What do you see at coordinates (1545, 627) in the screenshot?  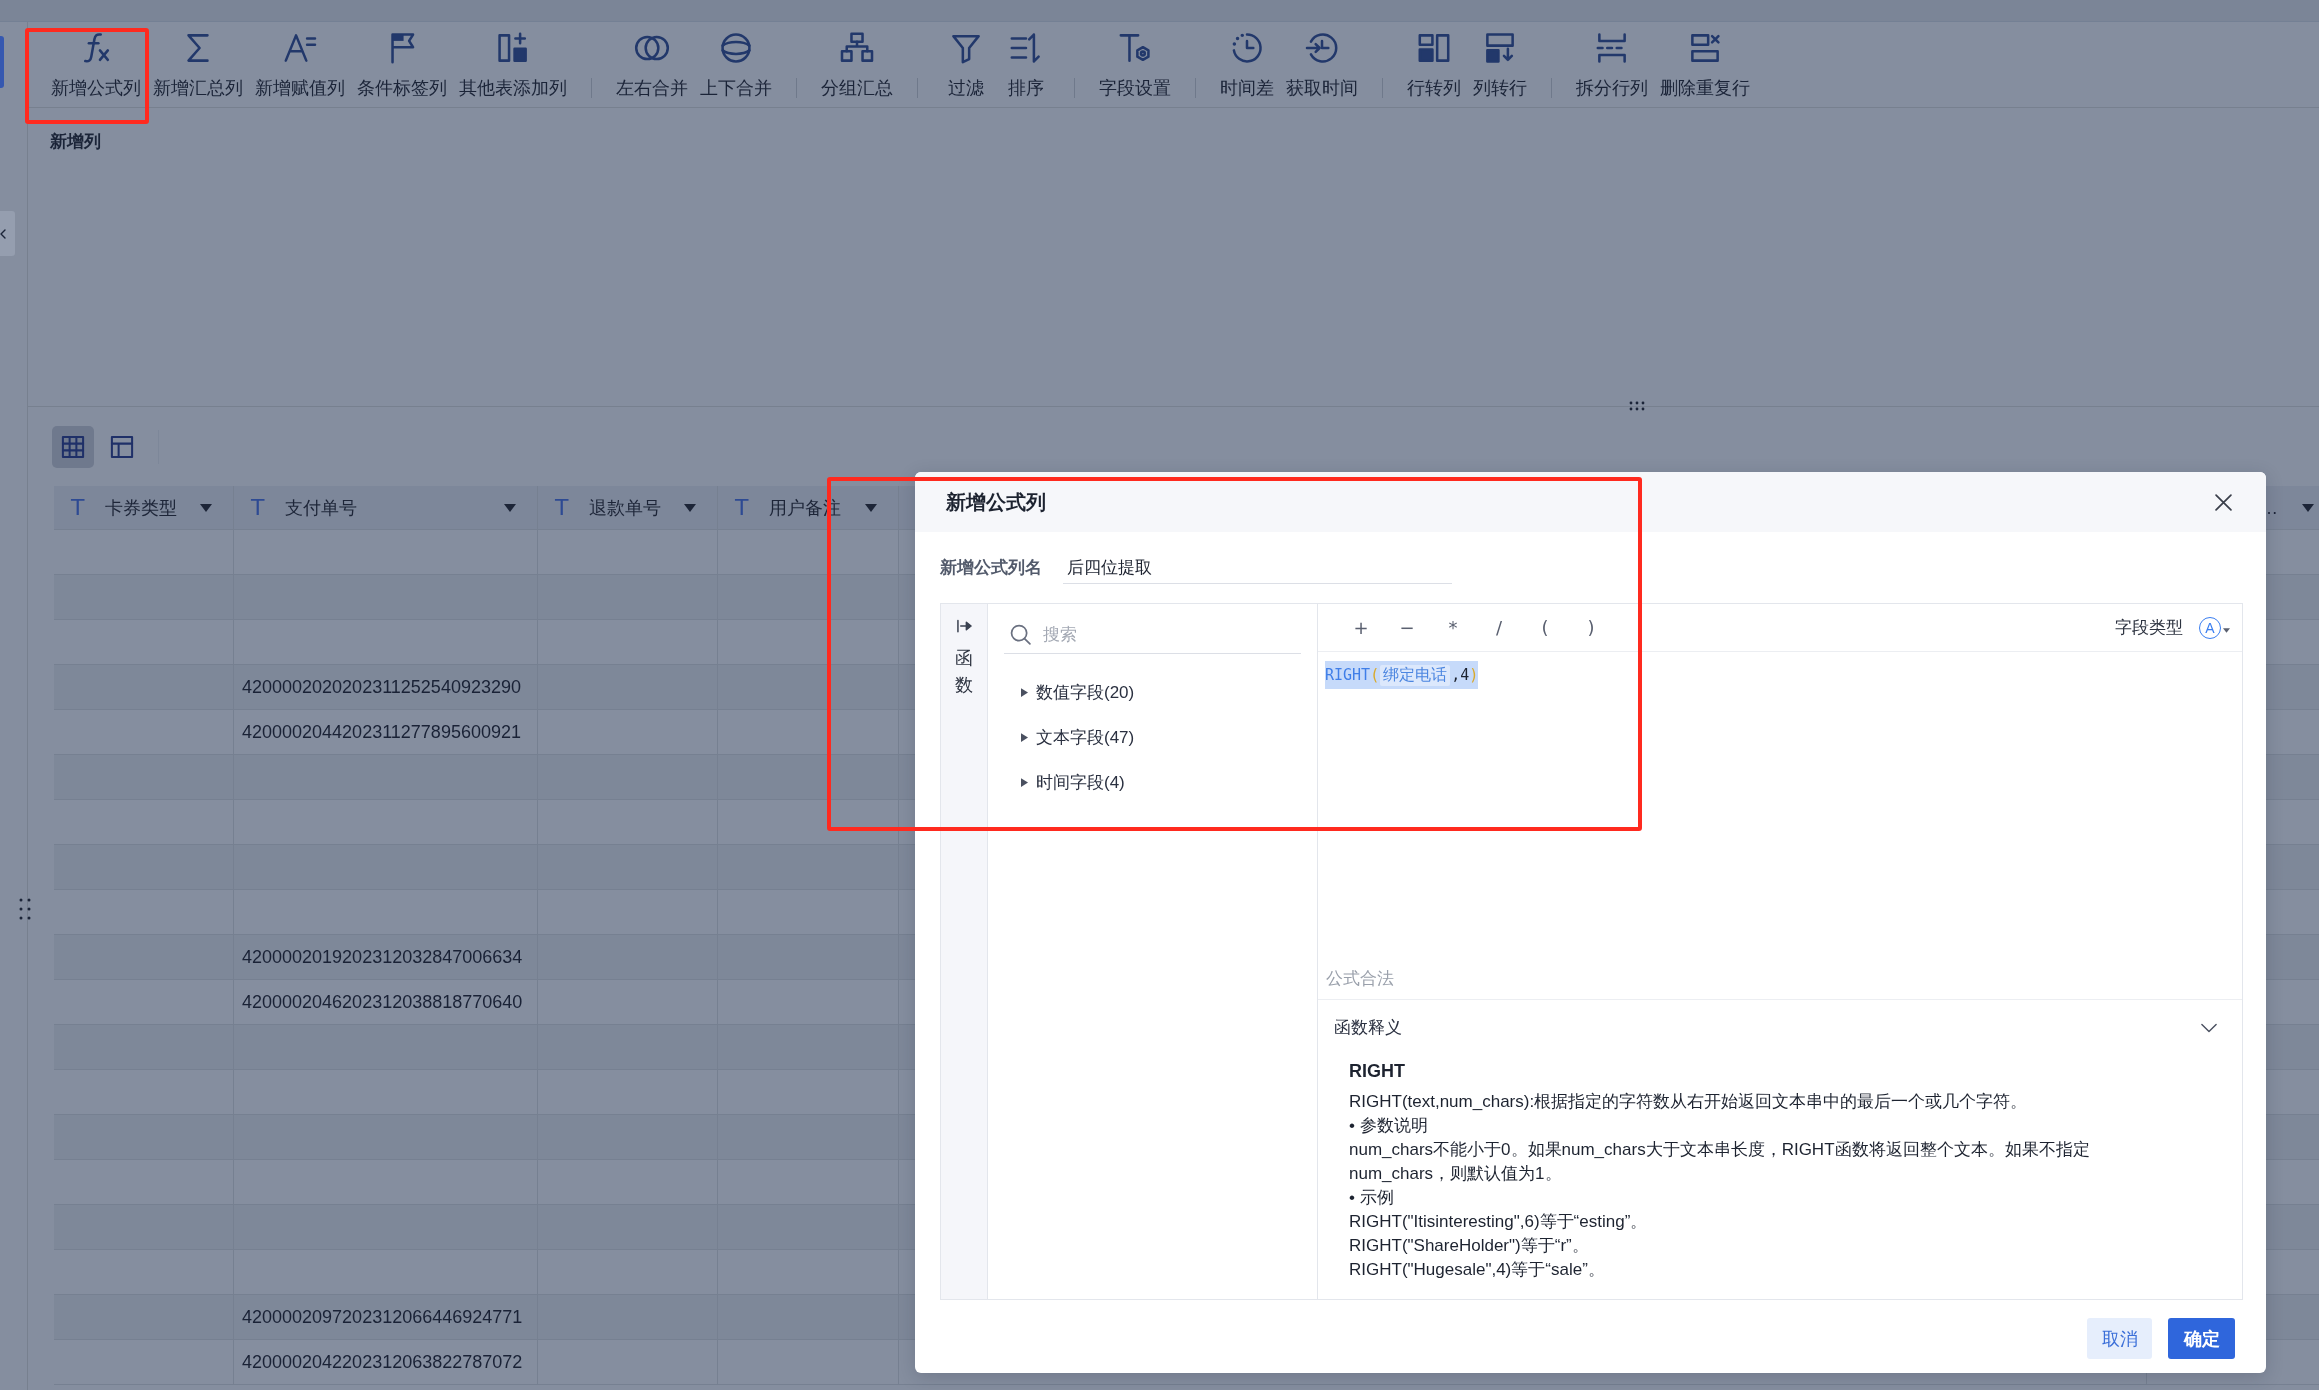 I see `operator-button: (` at bounding box center [1545, 627].